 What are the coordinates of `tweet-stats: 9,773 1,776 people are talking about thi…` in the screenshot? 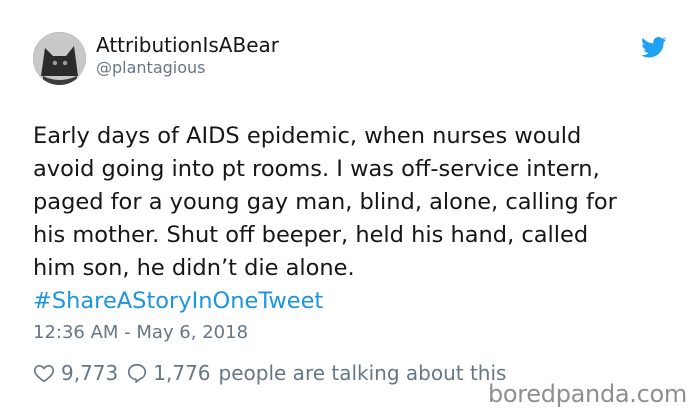 It's located at (269, 373).